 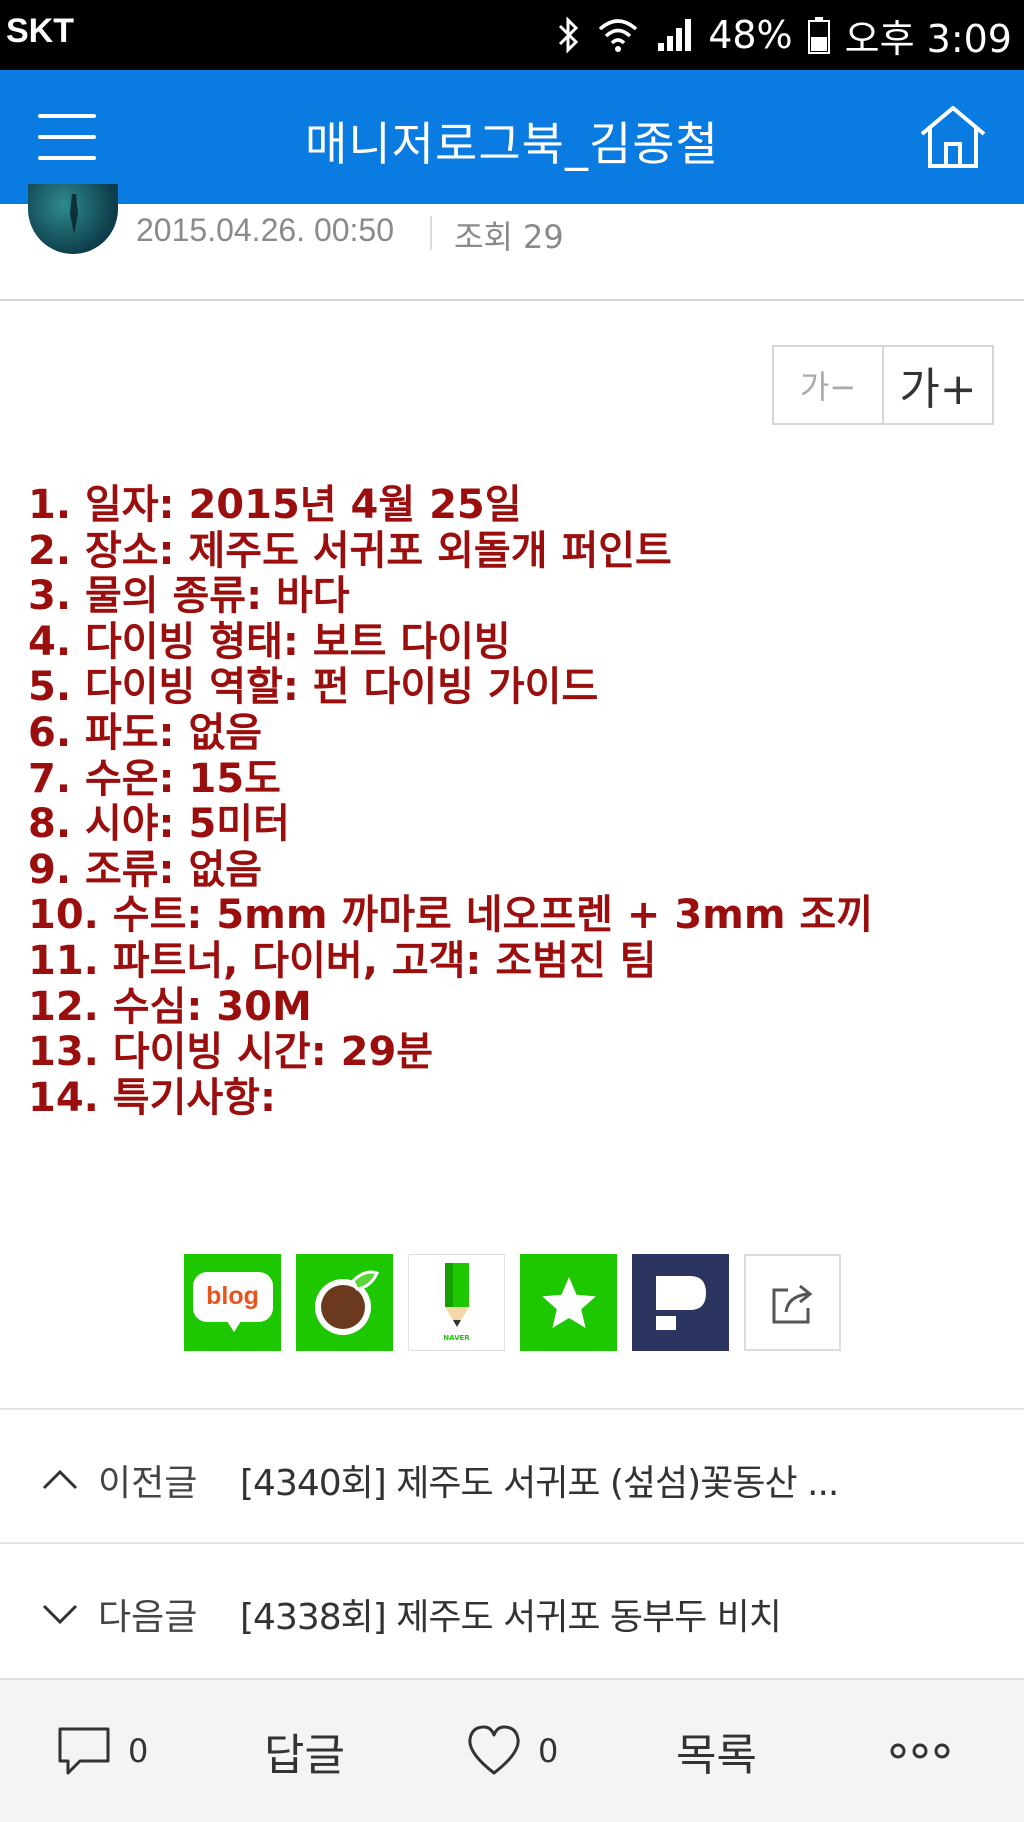 What do you see at coordinates (159, 824) in the screenshot?
I see `log-line: 8. 시야: 5미터` at bounding box center [159, 824].